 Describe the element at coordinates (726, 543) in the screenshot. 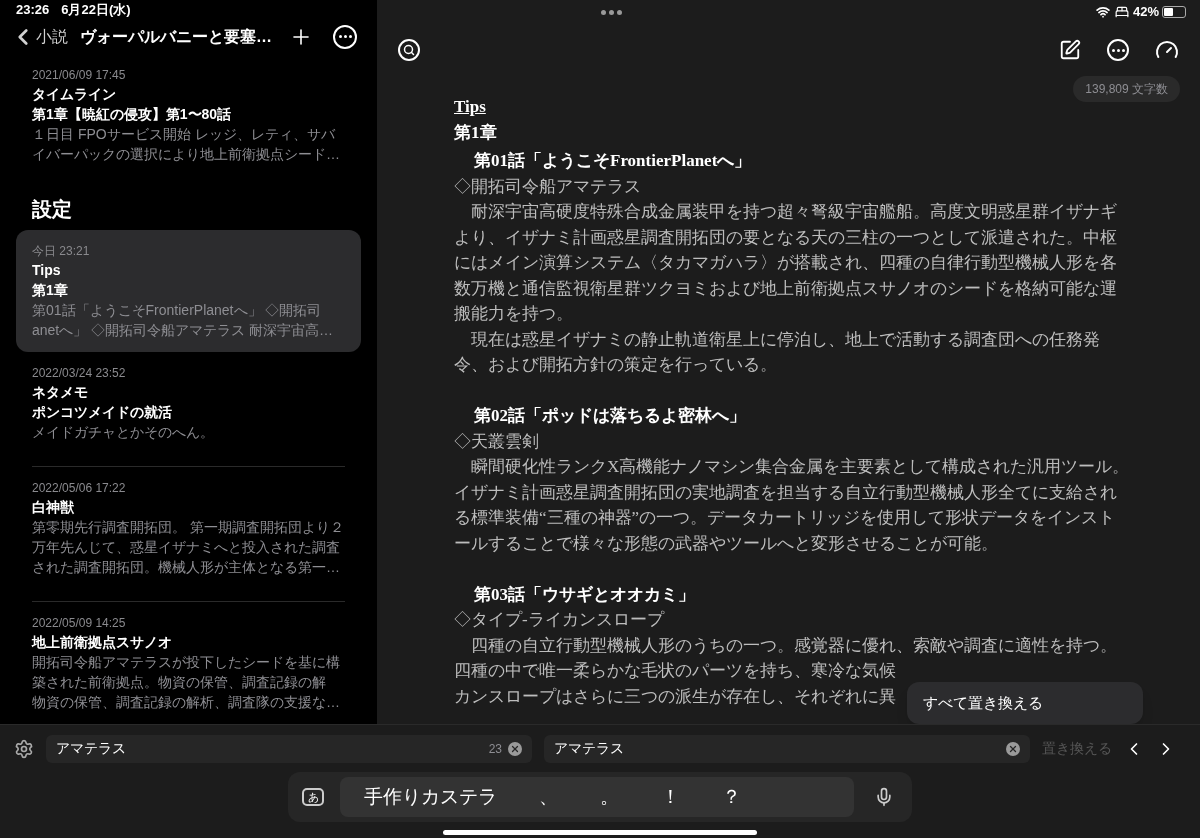

I see `body-text-line: ールすることで様々な形態の武器やツールへと変形させることが可能。` at that location.